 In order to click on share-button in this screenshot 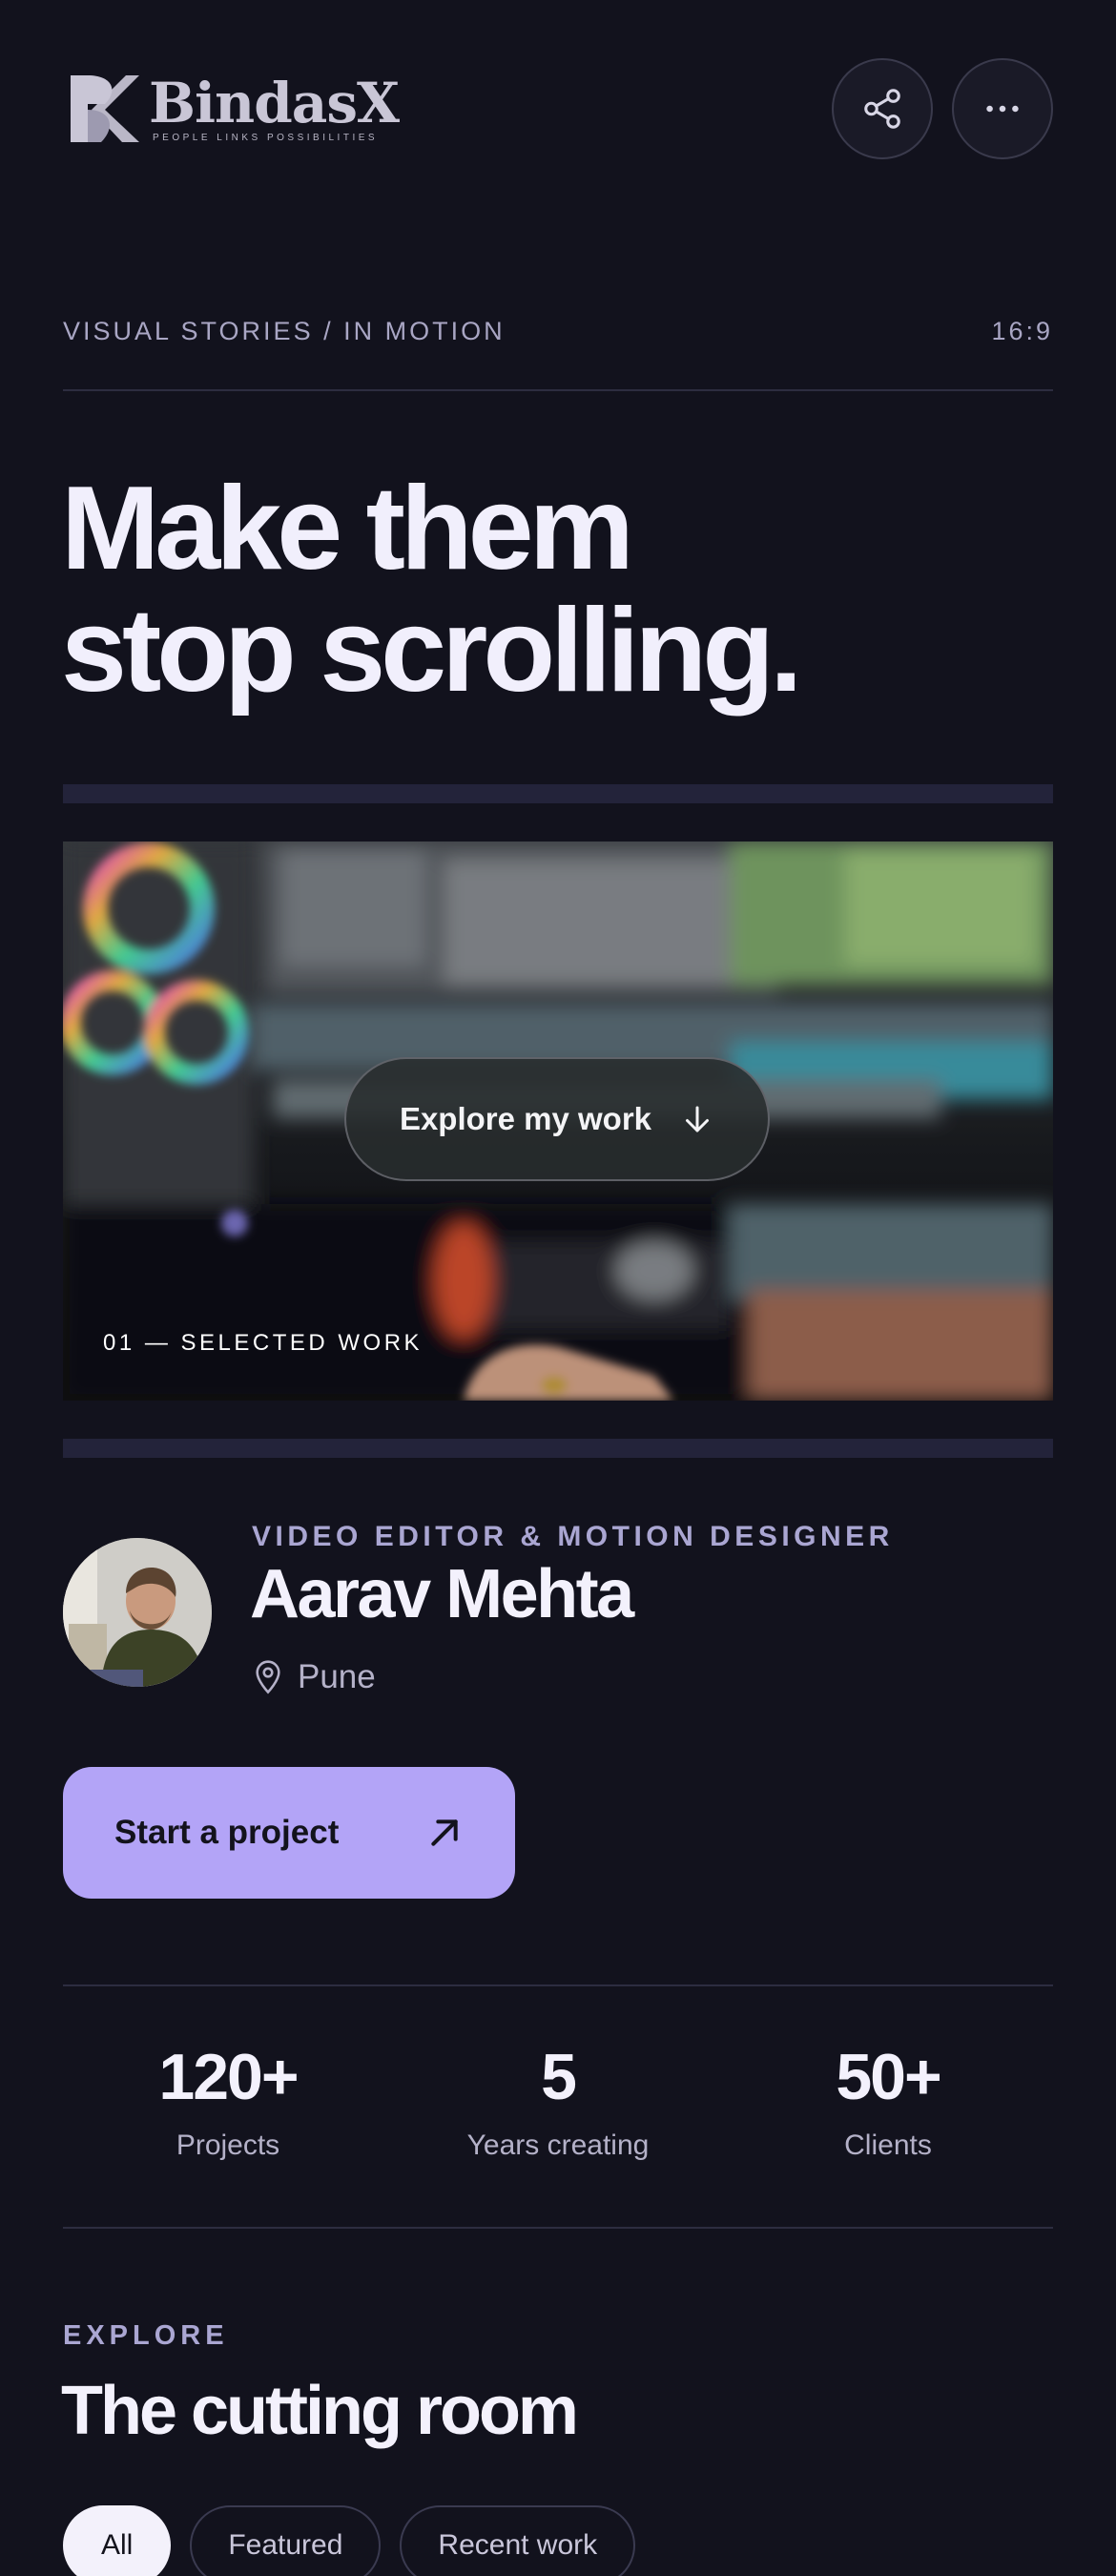, I will do `click(882, 108)`.